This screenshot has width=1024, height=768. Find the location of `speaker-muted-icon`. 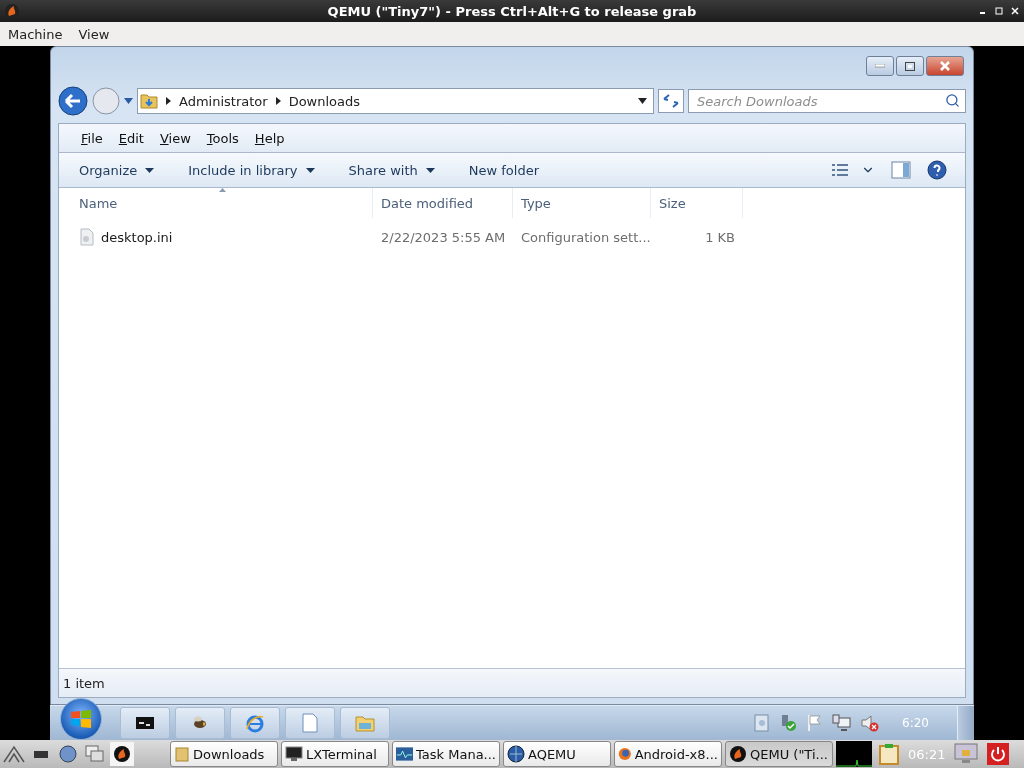

speaker-muted-icon is located at coordinates (870, 723).